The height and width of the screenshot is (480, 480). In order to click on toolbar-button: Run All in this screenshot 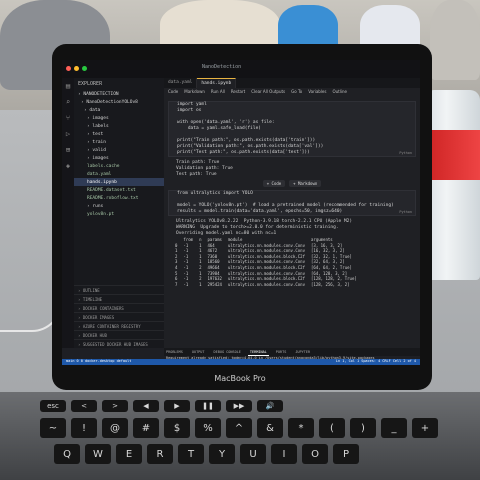, I will do `click(218, 93)`.